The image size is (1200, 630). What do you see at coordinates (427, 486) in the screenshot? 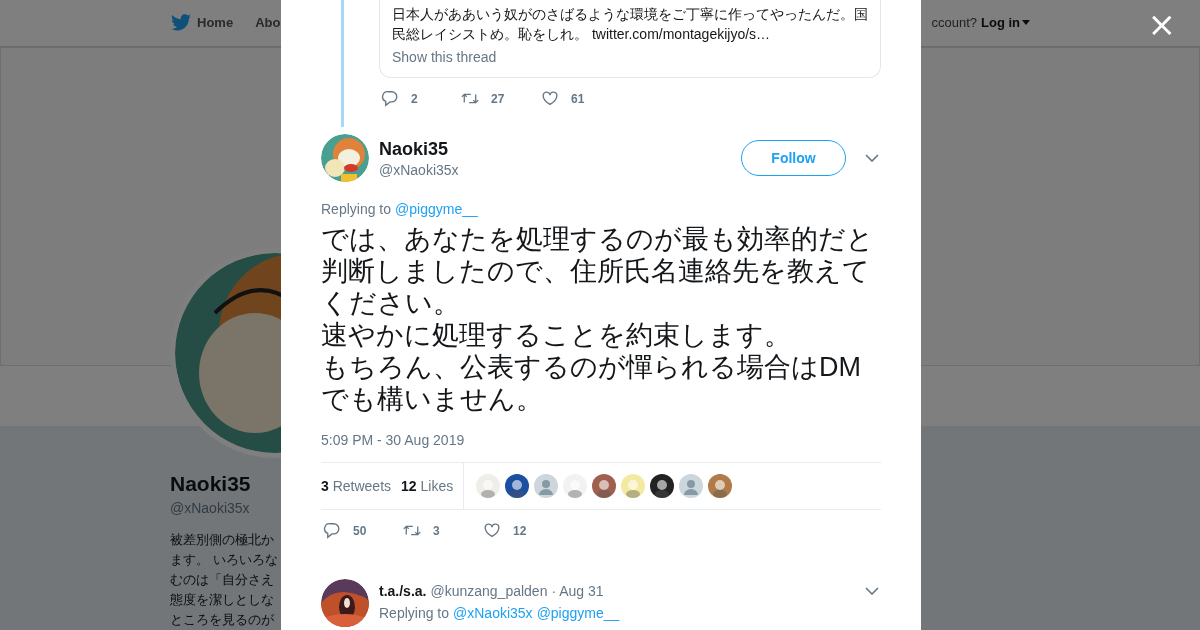
I see `stat-link: 12 Likes` at bounding box center [427, 486].